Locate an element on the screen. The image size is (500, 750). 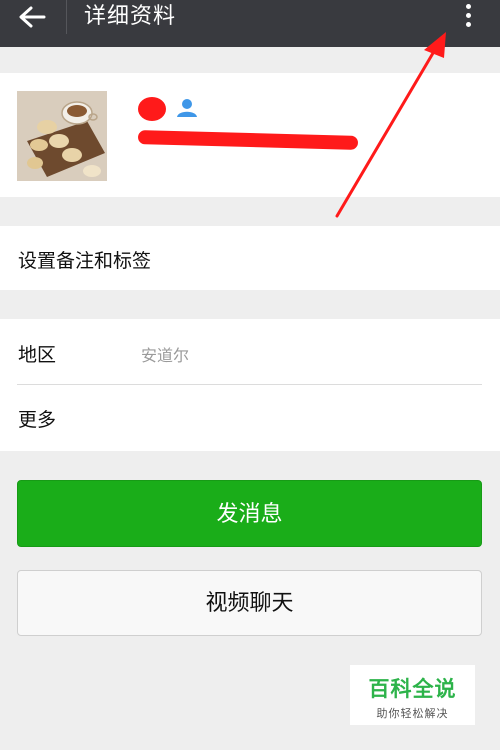
region-label: 地区 is located at coordinates (37, 355).